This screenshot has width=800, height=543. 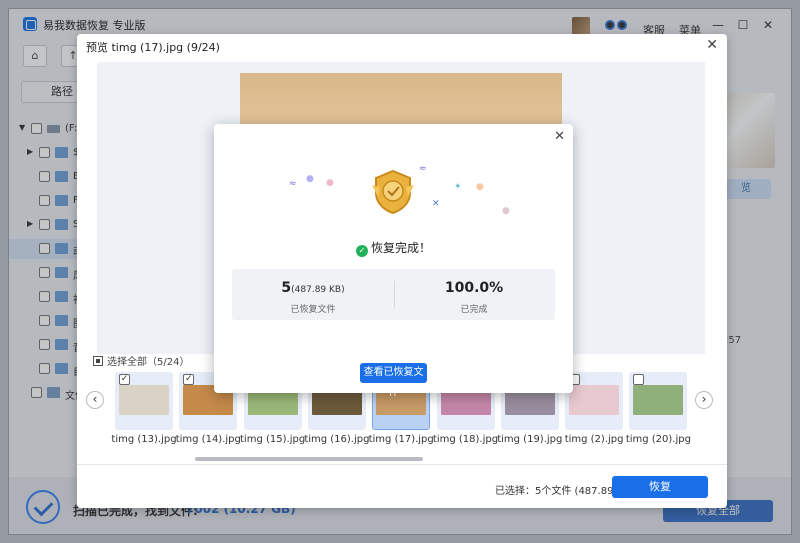 I want to click on select-all-box, so click(x=98, y=361).